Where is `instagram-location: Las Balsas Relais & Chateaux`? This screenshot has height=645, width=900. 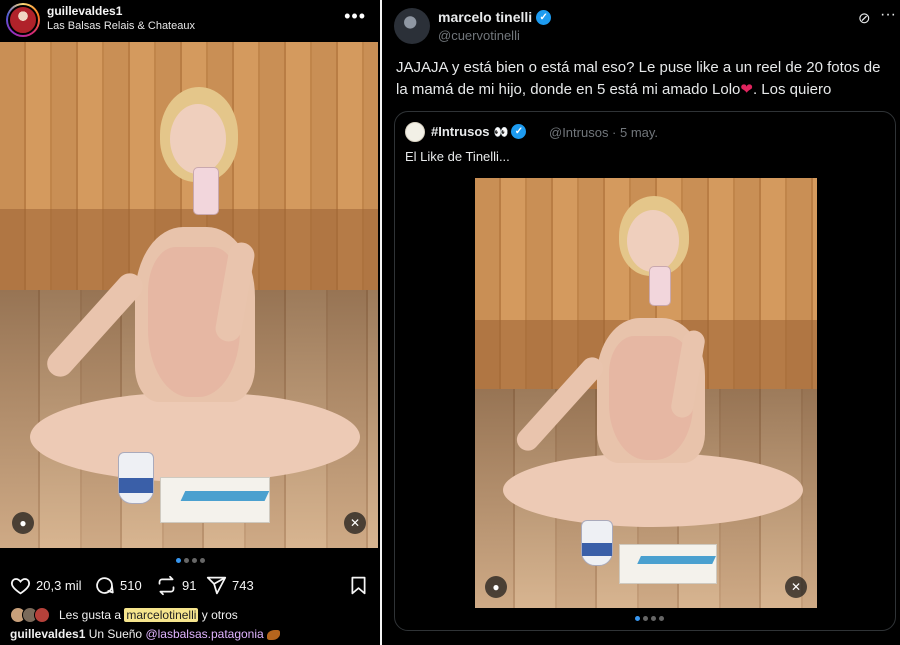 instagram-location: Las Balsas Relais & Chateaux is located at coordinates (121, 26).